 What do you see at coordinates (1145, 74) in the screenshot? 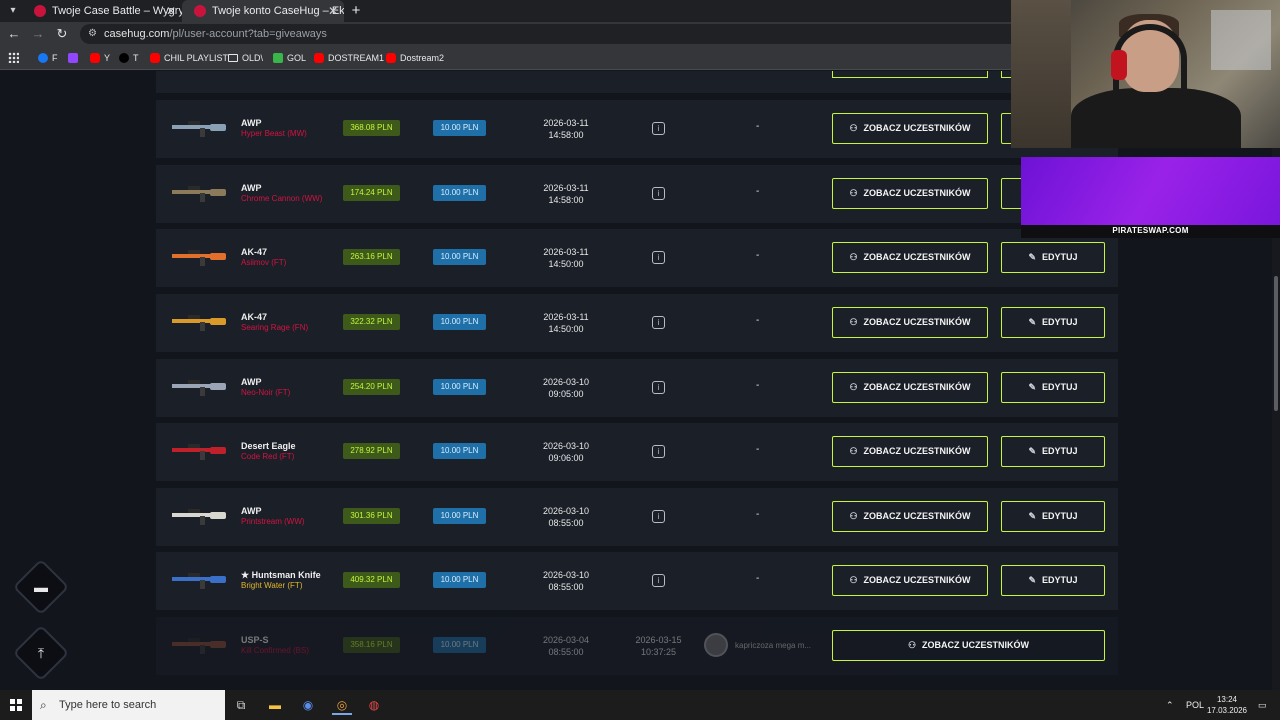
I see `streamer-webcam` at bounding box center [1145, 74].